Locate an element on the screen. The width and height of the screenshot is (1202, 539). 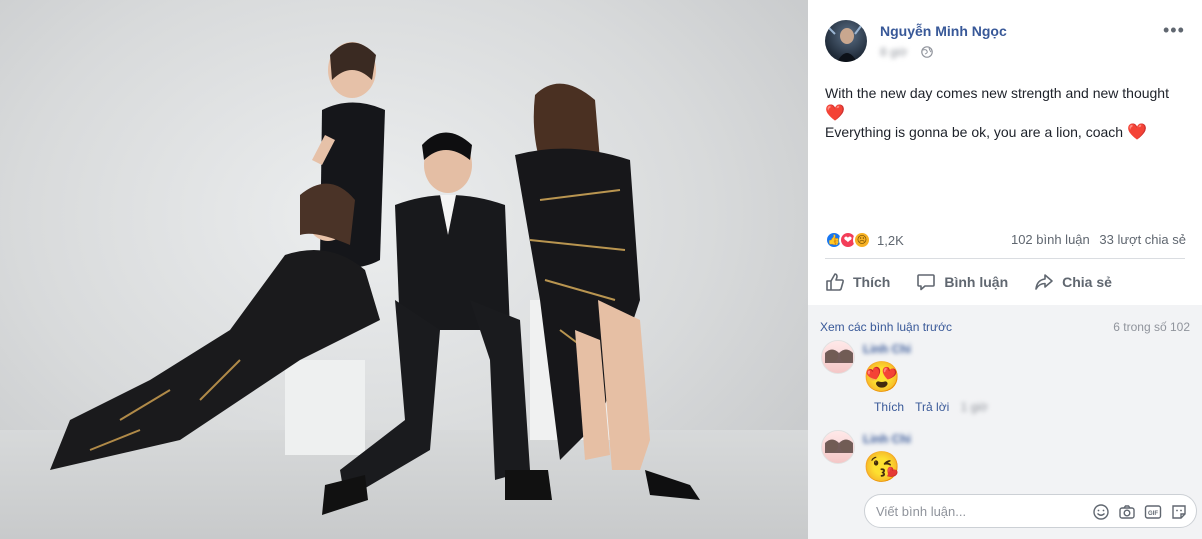
post-actions: Thích Bình luận Chia sẻ is located at coordinates (1005, 282).